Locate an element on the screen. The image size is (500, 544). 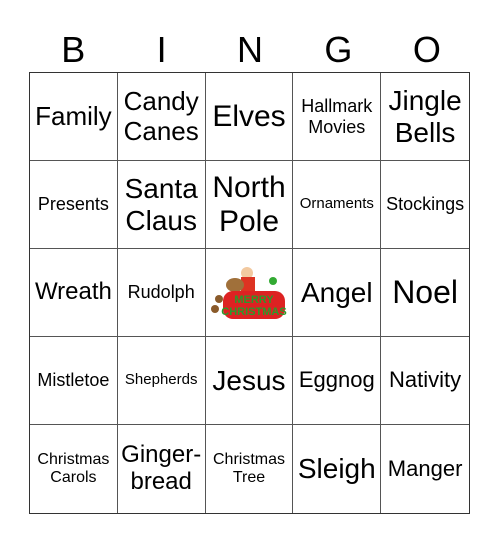
cell-label: North Pole is located at coordinates (249, 204).